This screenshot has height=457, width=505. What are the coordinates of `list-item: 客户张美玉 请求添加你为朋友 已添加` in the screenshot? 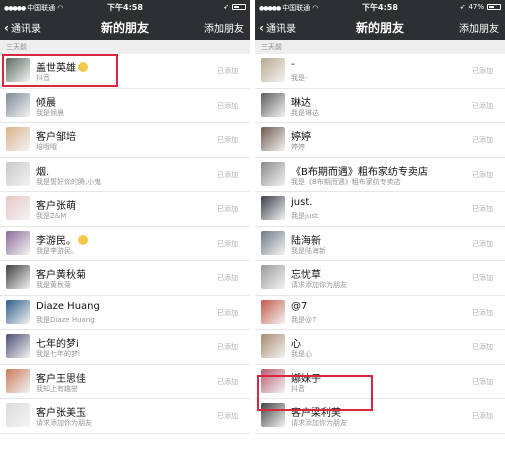 It's located at (125, 416).